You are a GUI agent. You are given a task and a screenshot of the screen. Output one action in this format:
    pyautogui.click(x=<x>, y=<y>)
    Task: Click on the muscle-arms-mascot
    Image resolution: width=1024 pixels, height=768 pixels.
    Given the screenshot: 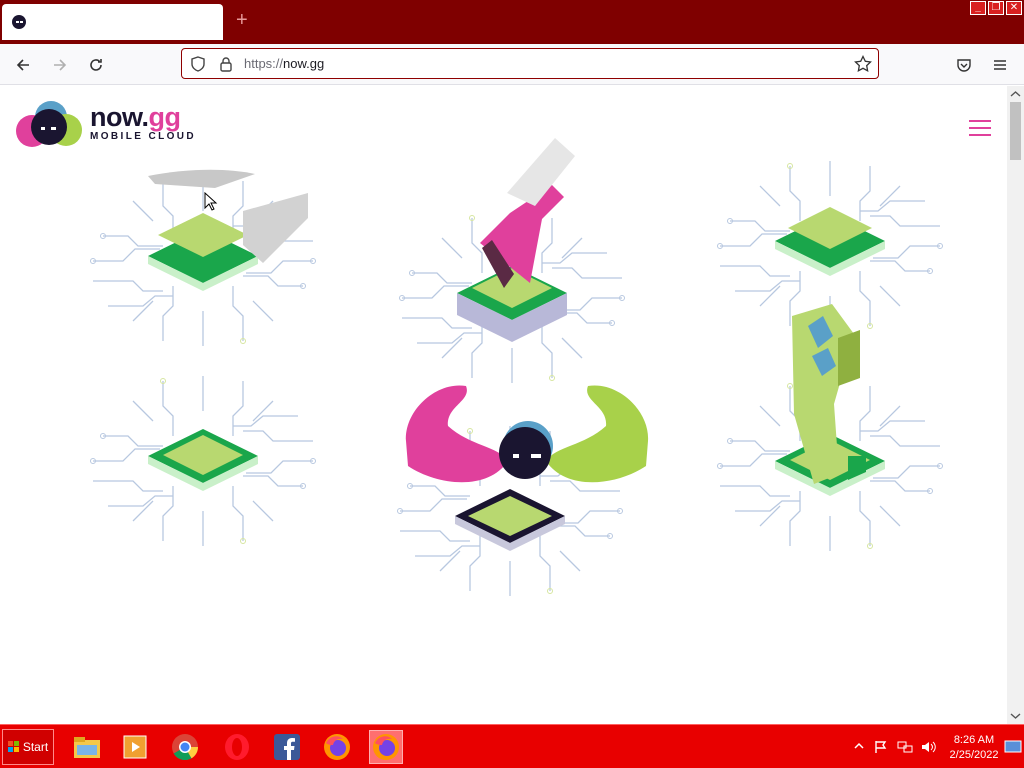 What is the action you would take?
    pyautogui.click(x=527, y=434)
    